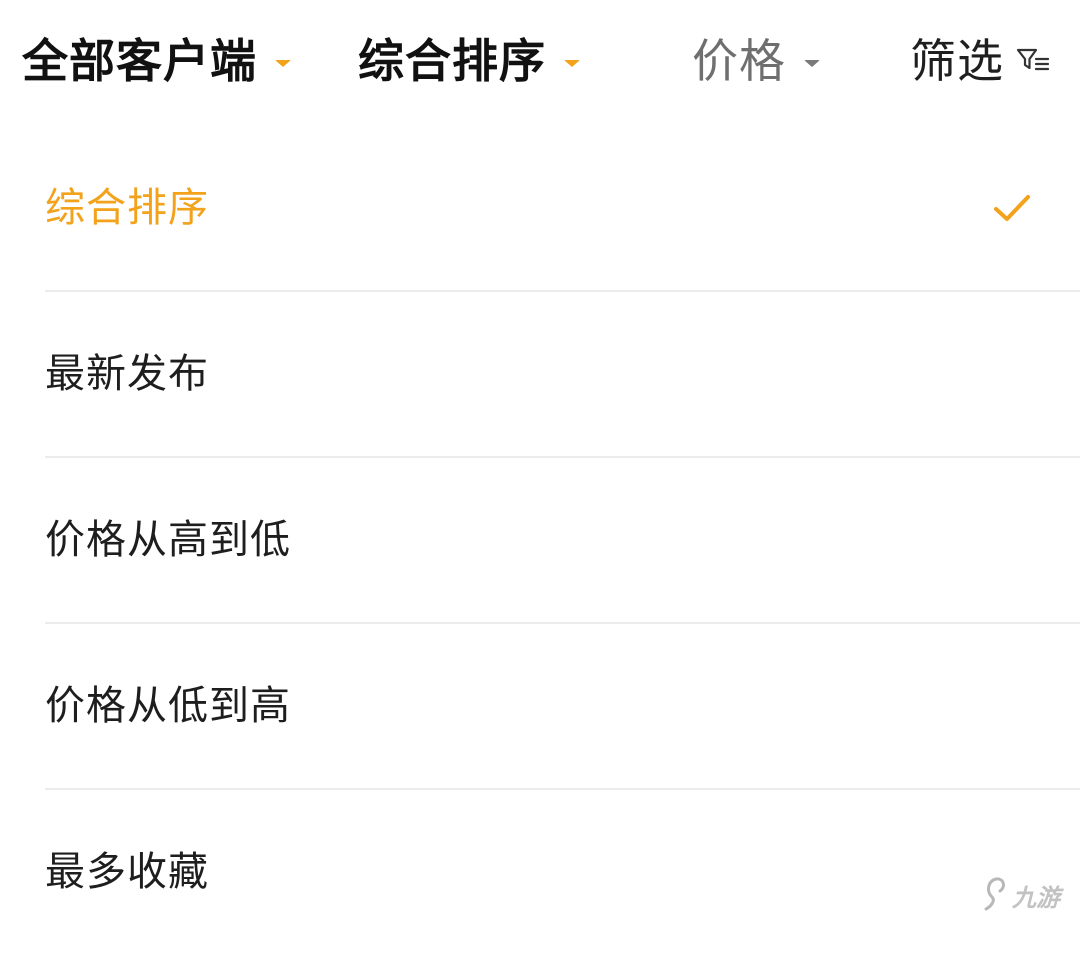 This screenshot has height=954, width=1080. I want to click on tab-price-label: 价格, so click(739, 61).